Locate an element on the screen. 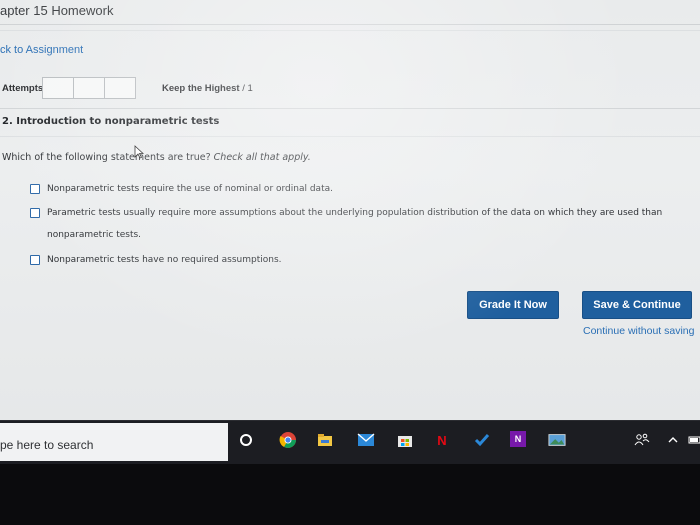 This screenshot has width=700, height=525. keep-highest-label: Keep the Highest / 1 is located at coordinates (207, 88).